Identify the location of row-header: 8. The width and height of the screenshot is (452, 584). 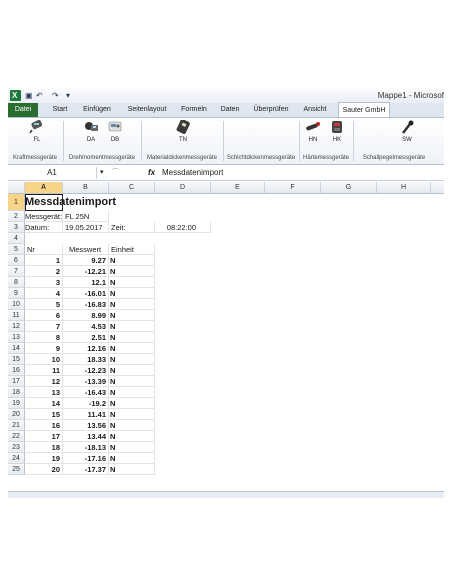
(16, 282).